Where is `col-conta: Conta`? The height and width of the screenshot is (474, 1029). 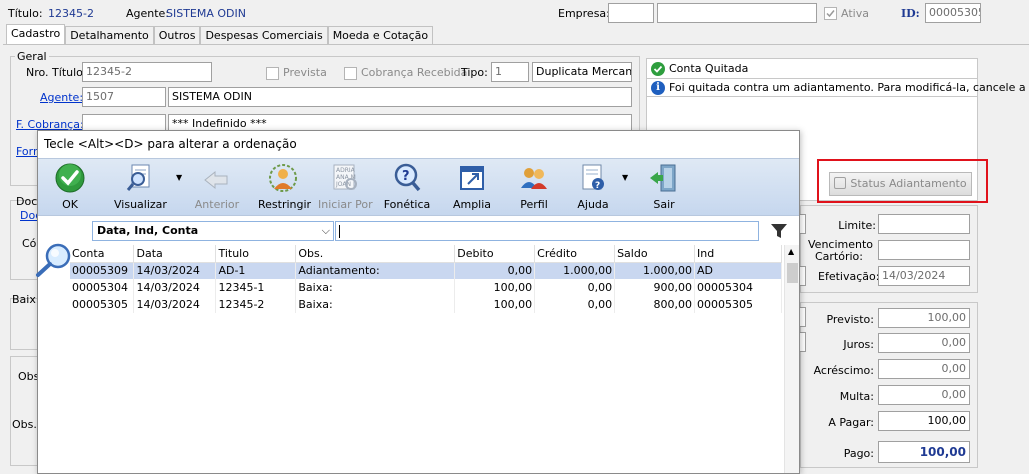 col-conta: Conta is located at coordinates (102, 254).